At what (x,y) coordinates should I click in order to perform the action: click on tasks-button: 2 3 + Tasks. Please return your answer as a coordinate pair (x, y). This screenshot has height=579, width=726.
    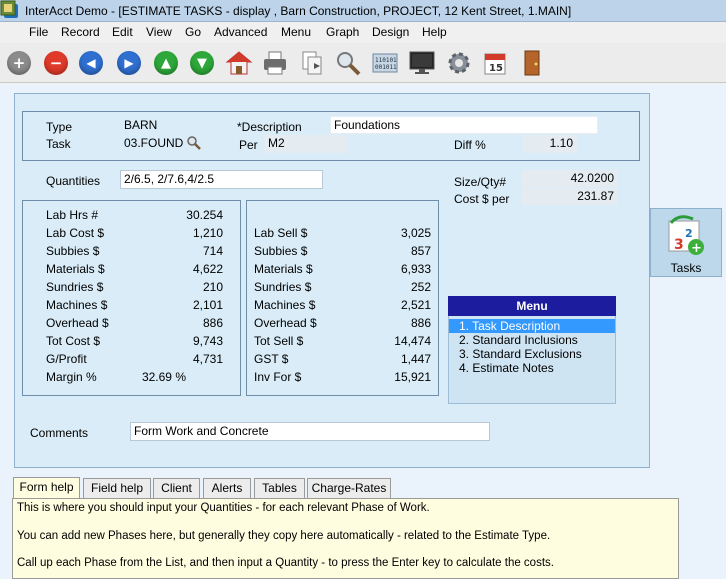
    Looking at the image, I should click on (686, 242).